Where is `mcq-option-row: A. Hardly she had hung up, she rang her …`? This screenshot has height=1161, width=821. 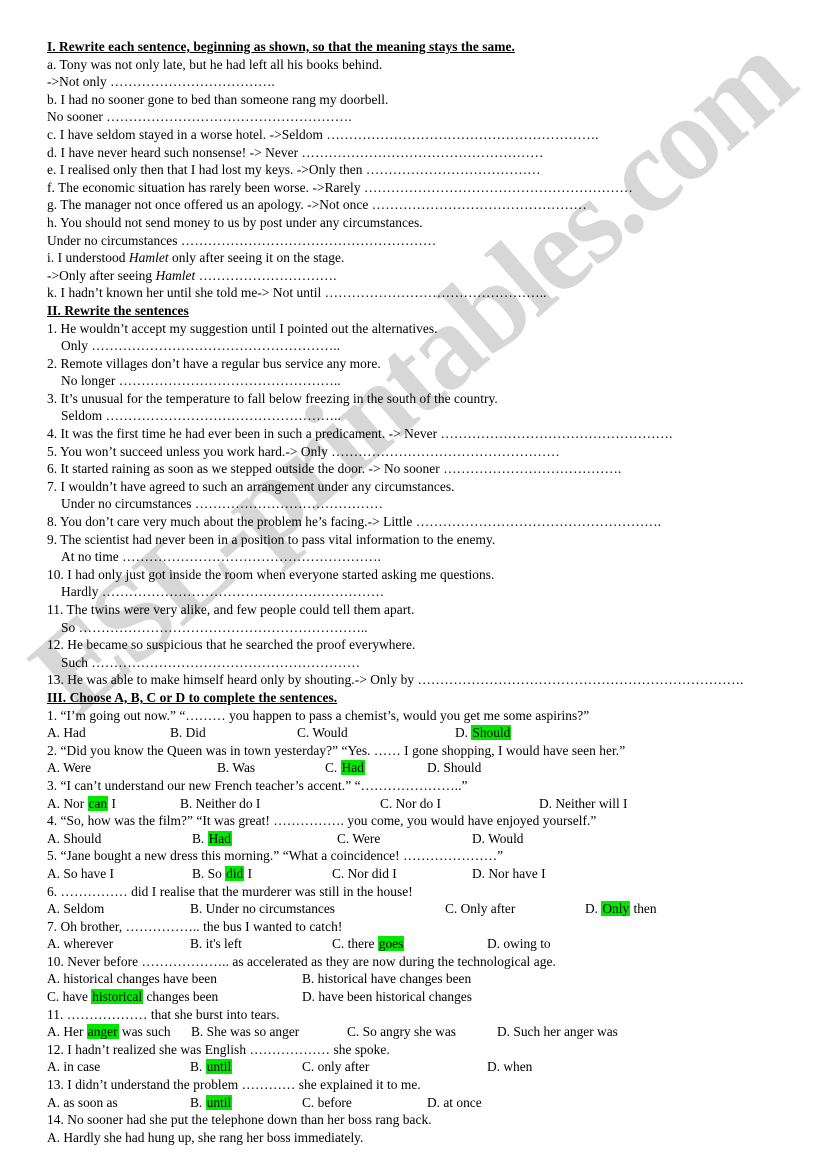
mcq-option-row: A. Hardly she had hung up, she rang her … is located at coordinates (414, 1138).